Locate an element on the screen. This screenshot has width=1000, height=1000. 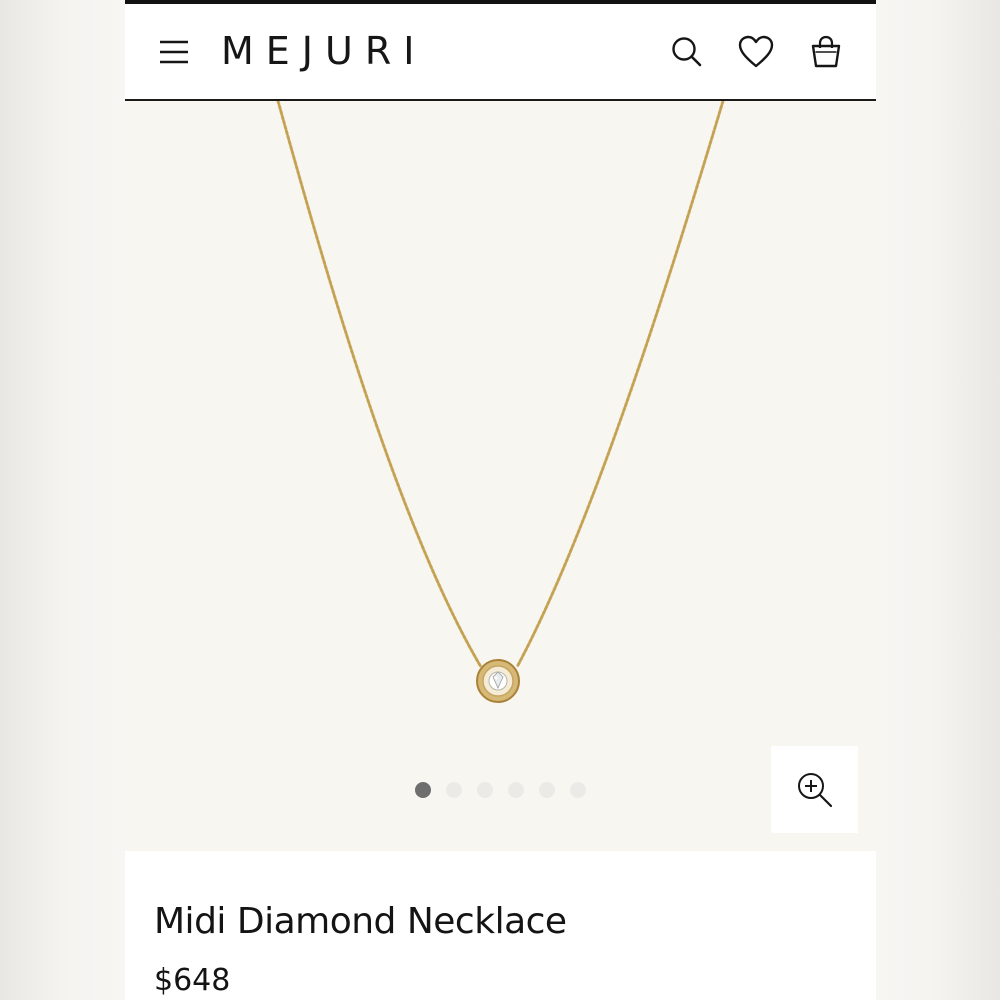
hamburger-menu-icon is located at coordinates (174, 52).